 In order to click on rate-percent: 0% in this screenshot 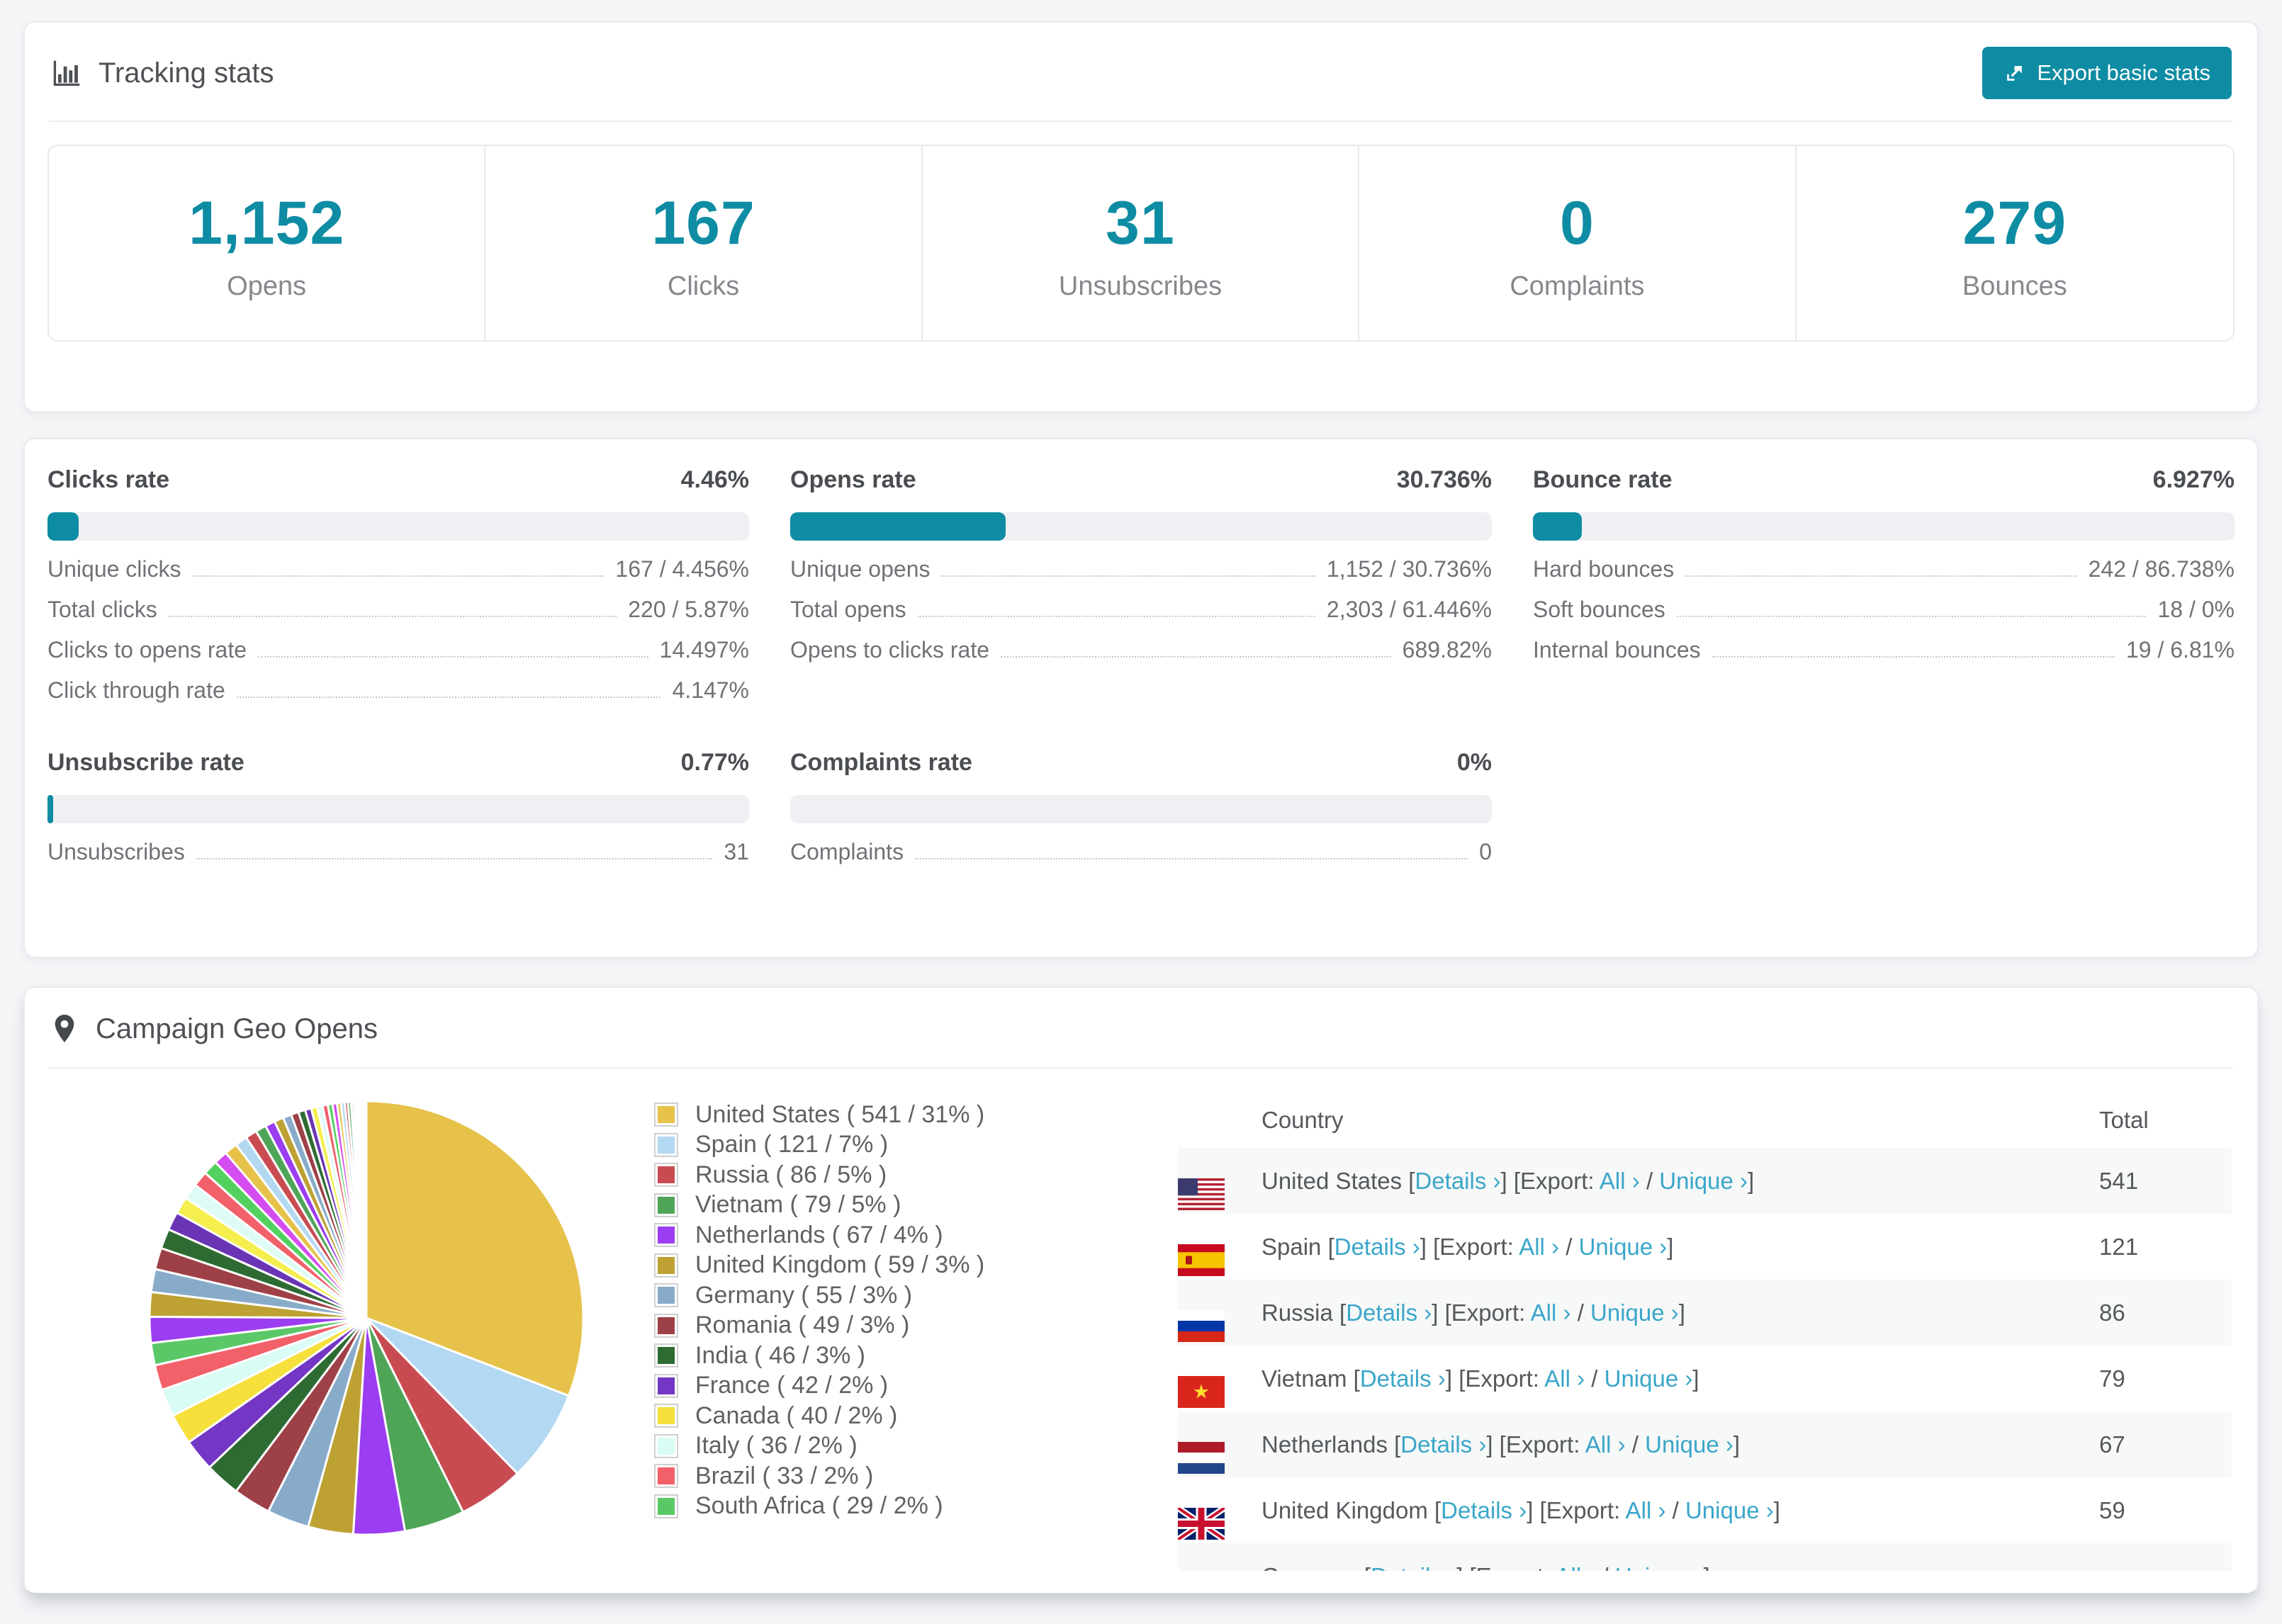, I will do `click(1474, 763)`.